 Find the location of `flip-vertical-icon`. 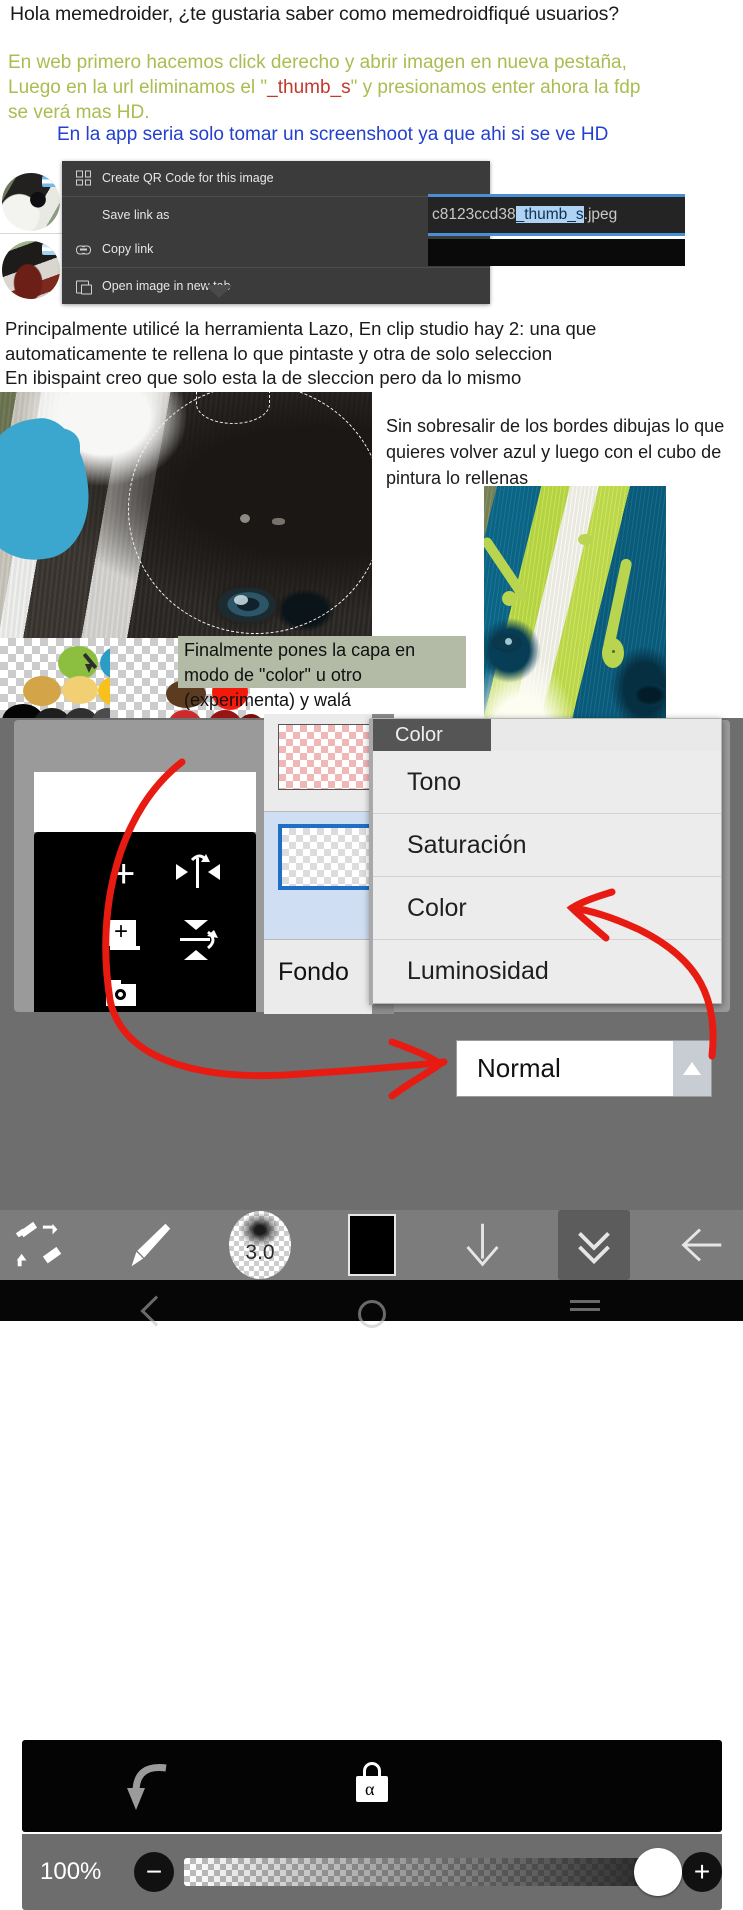

flip-vertical-icon is located at coordinates (198, 940).